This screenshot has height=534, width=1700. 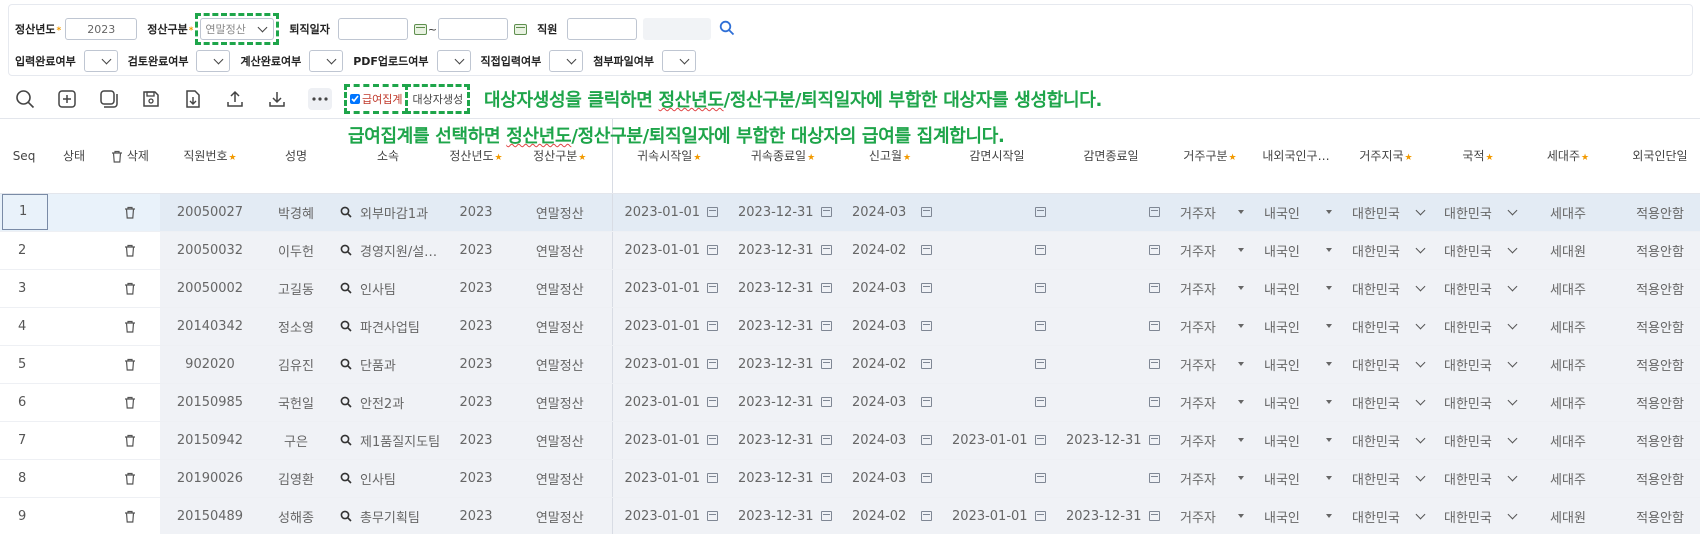 I want to click on exempt-end-cell, so click(x=1111, y=326).